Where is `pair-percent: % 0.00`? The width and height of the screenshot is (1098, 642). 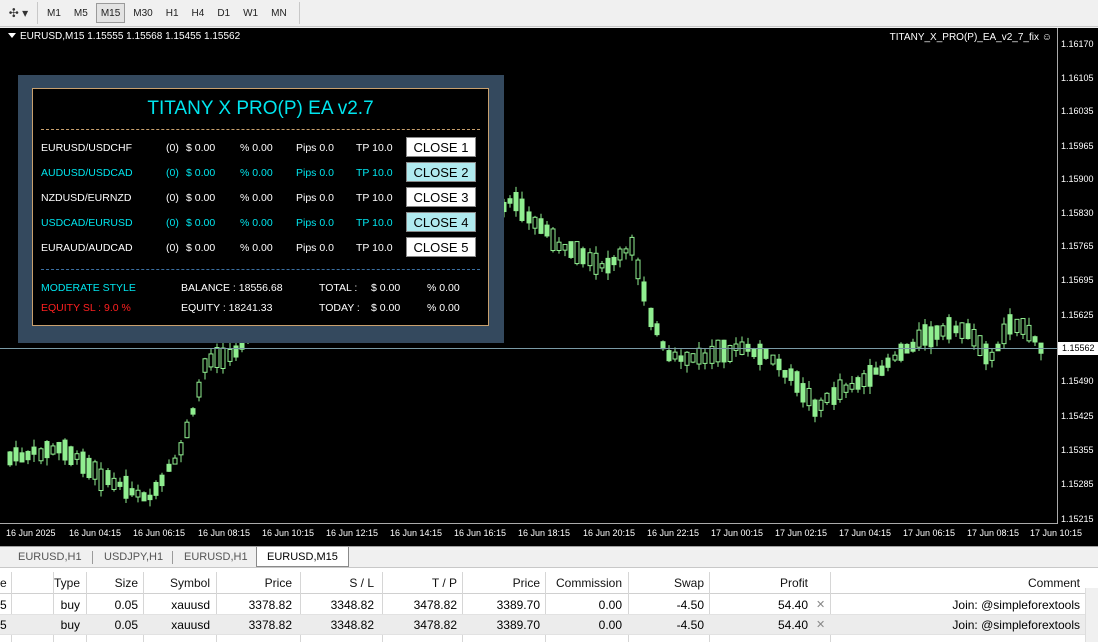 pair-percent: % 0.00 is located at coordinates (256, 173).